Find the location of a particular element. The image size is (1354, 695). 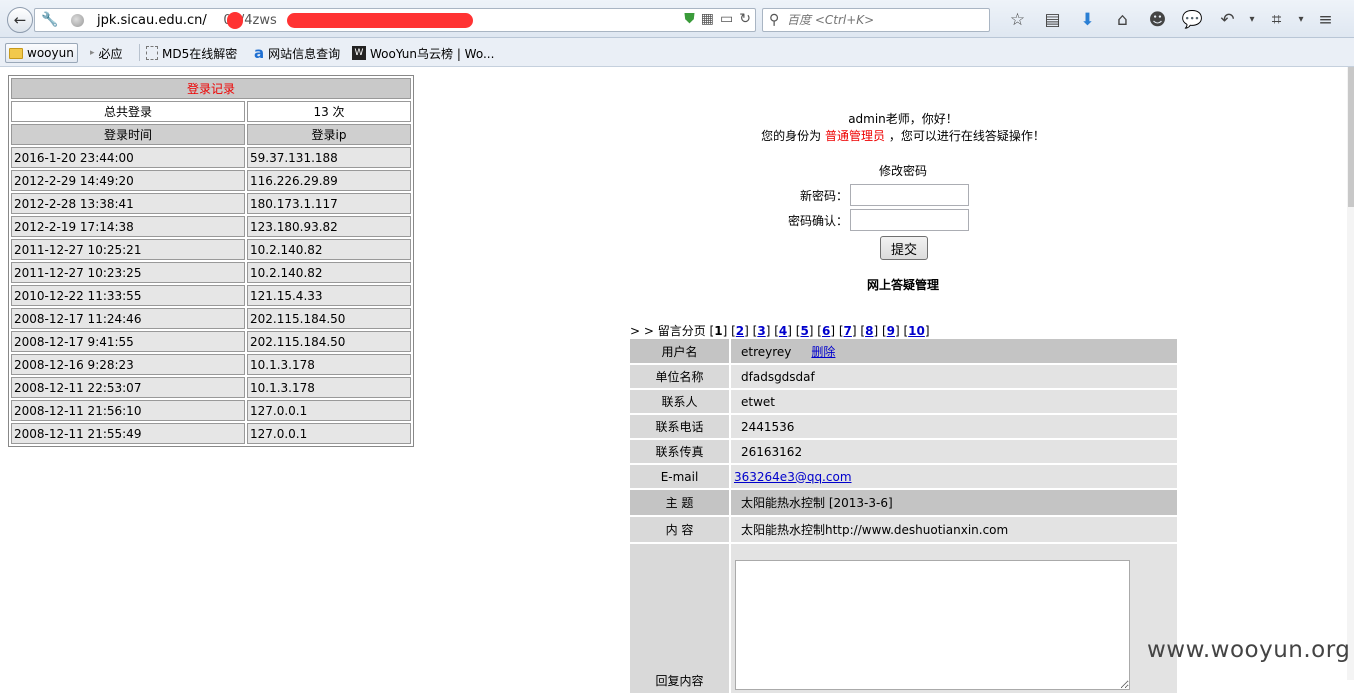

field-label: 联系电话 is located at coordinates (680, 427).